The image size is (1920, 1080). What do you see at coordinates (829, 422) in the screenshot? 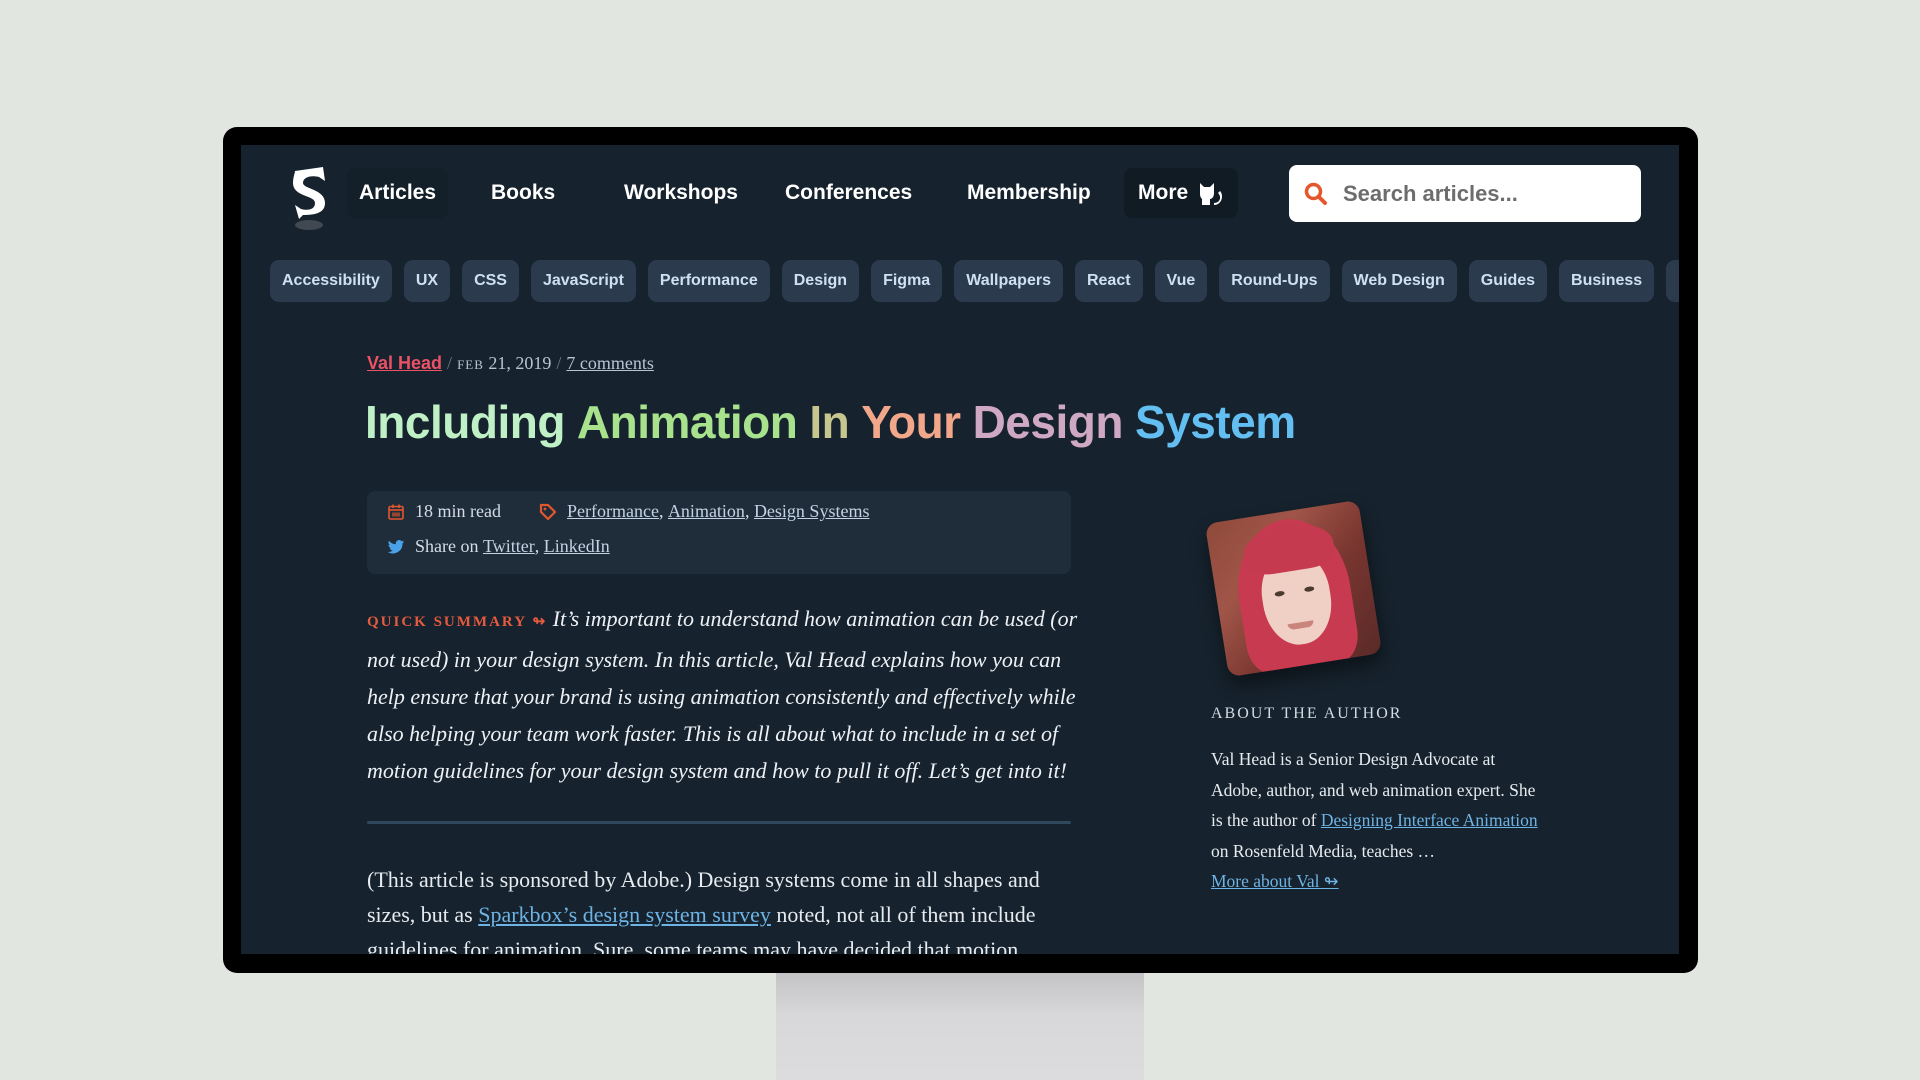
I see `title-word: In` at bounding box center [829, 422].